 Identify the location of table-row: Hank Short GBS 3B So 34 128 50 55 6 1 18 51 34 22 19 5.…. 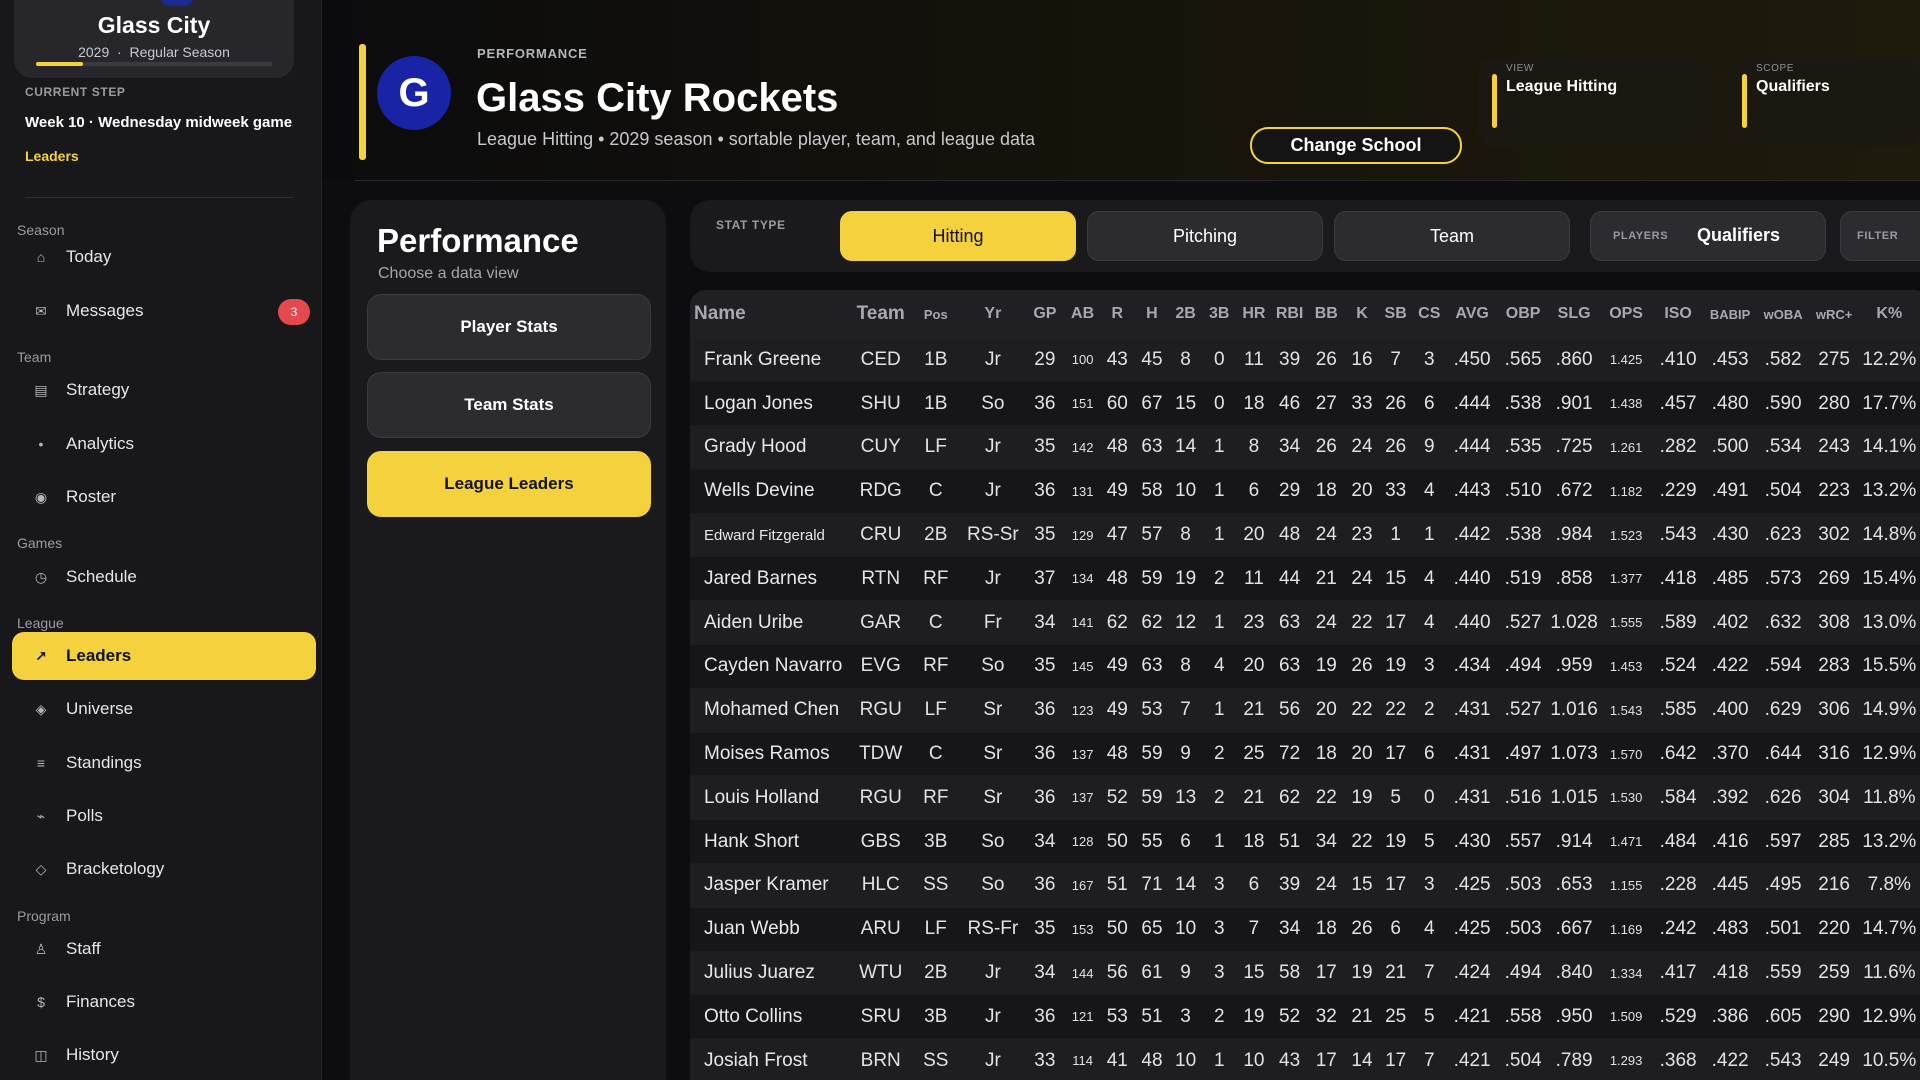
(1305, 842).